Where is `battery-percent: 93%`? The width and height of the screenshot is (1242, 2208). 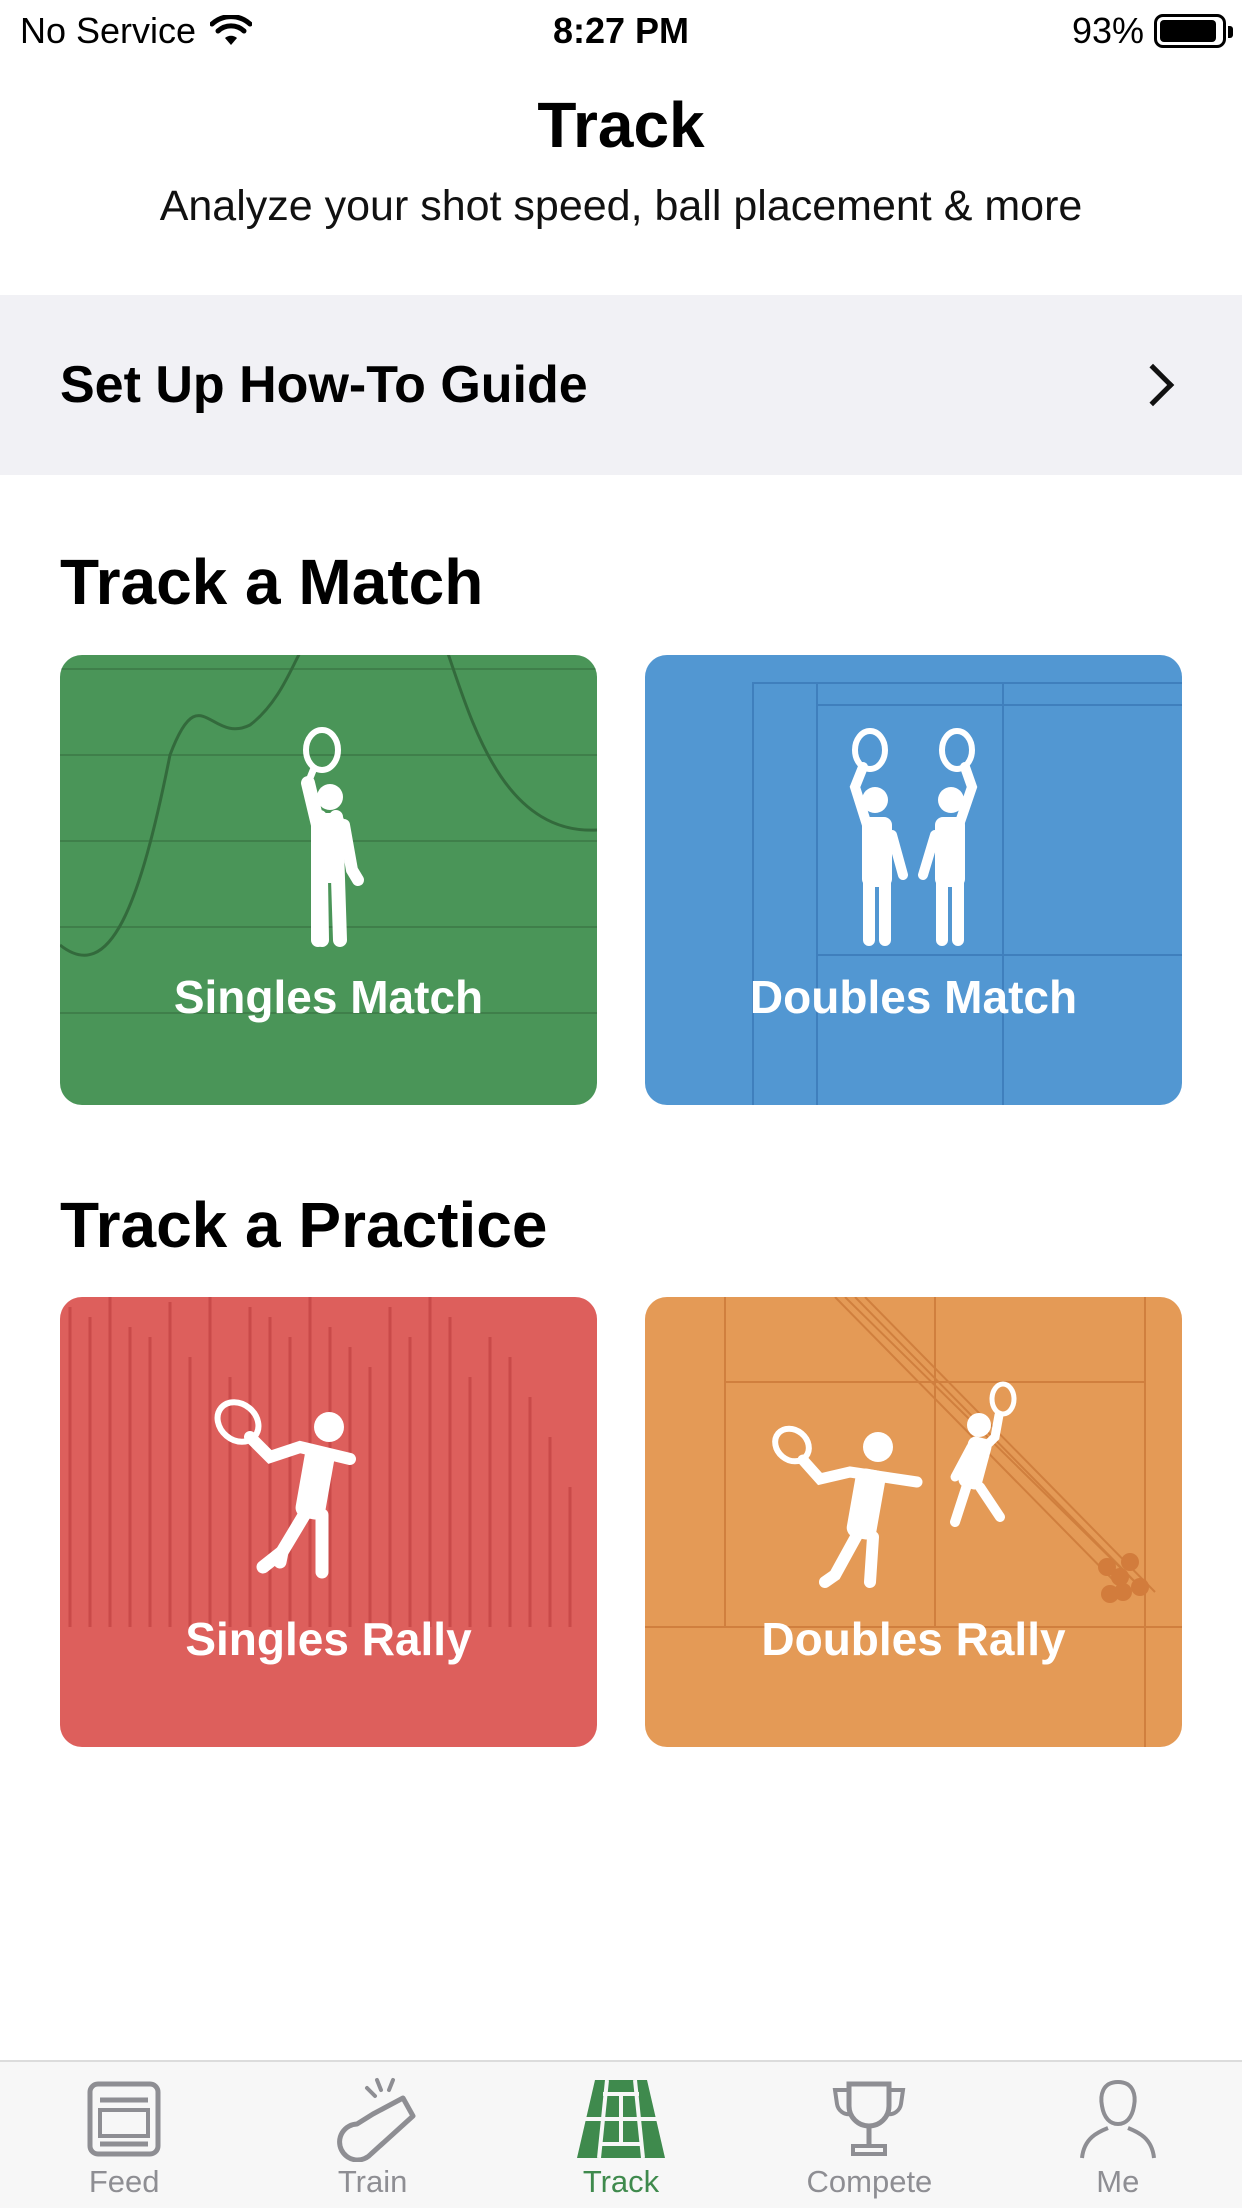 battery-percent: 93% is located at coordinates (1107, 30).